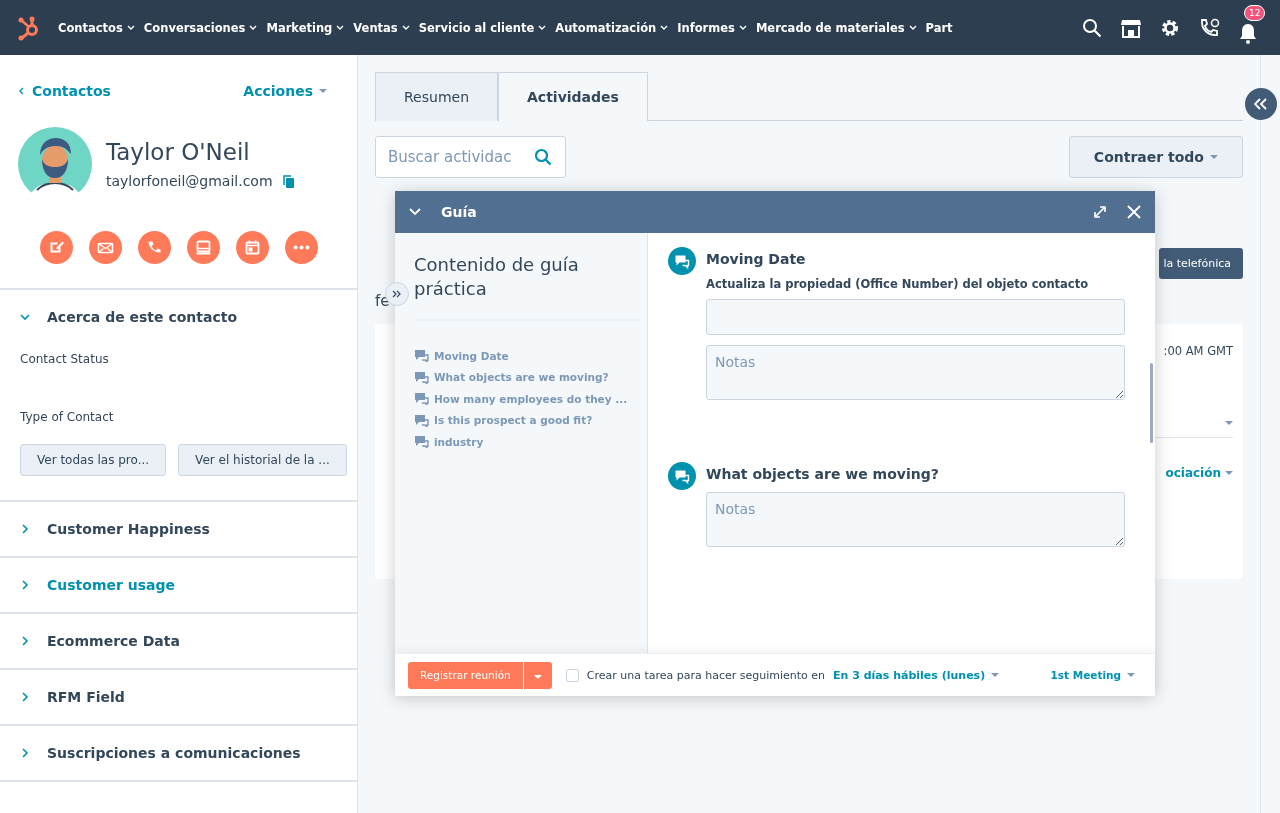  I want to click on question-title: Moving Date, so click(756, 259).